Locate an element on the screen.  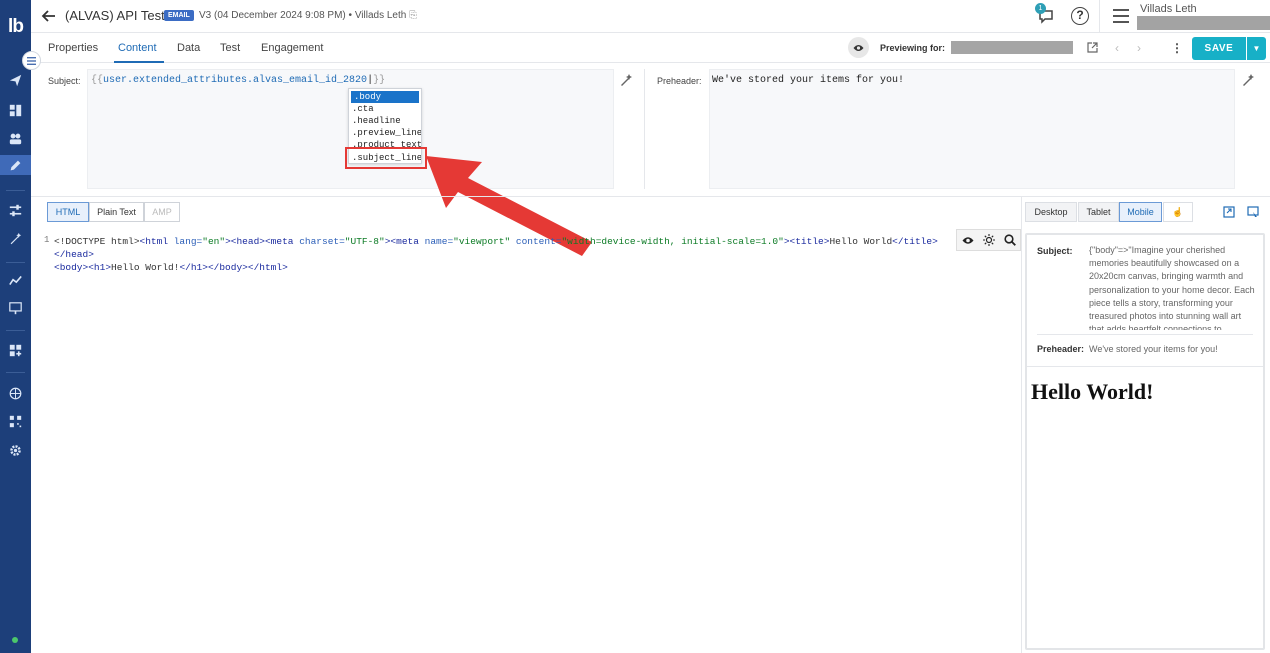
analytics-icon is located at coordinates (15, 280).